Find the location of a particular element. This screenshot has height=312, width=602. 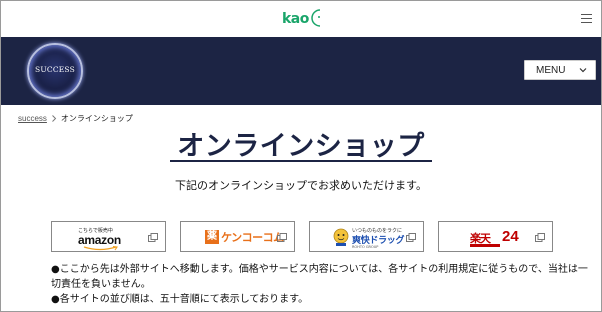

chevron-down-icon is located at coordinates (583, 70).